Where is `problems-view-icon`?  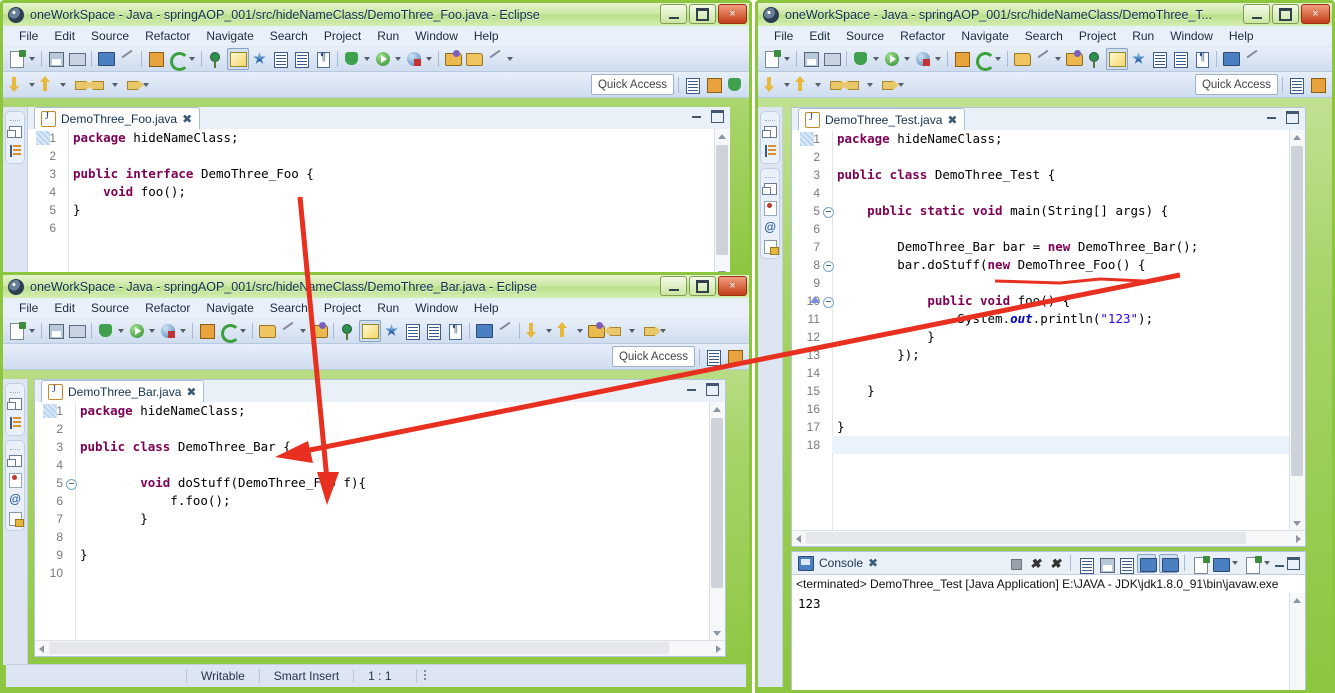 problems-view-icon is located at coordinates (15, 480).